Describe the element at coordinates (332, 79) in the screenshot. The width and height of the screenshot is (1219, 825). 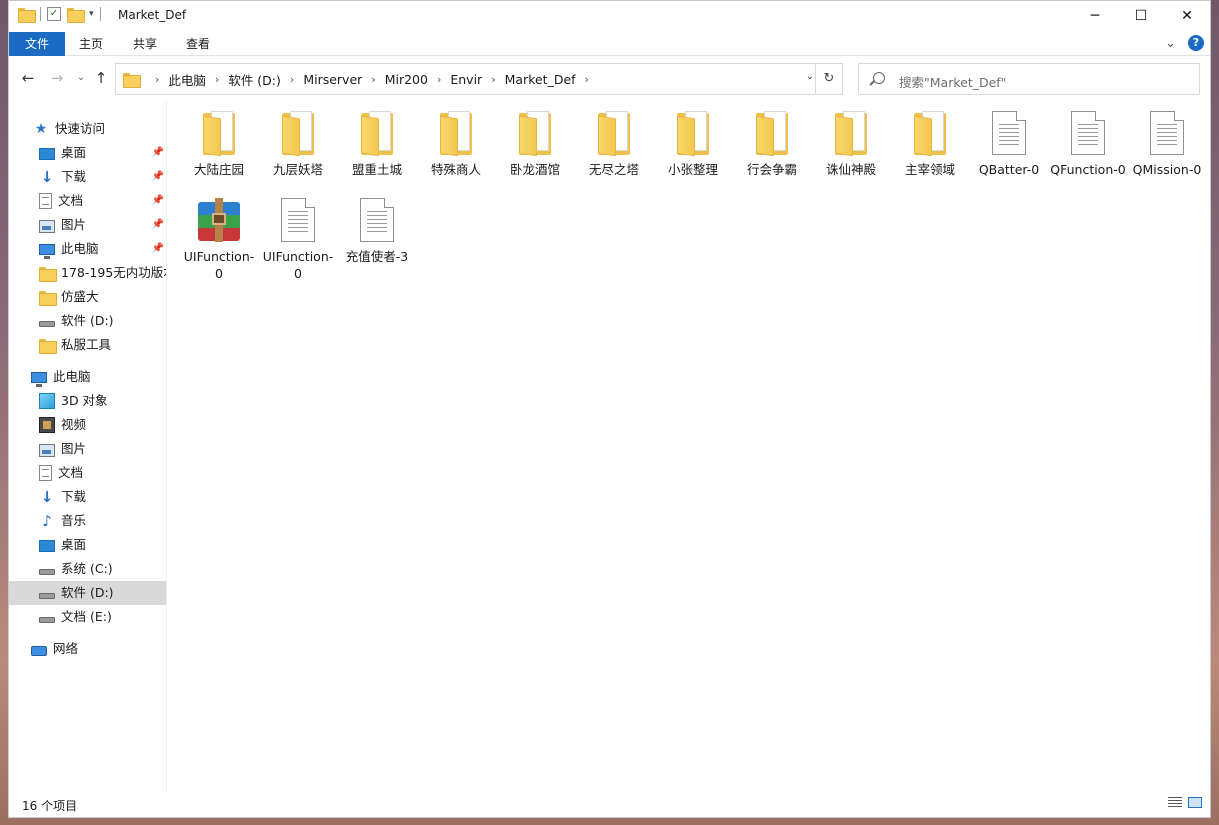
I see `breadcrumb-mirserver: Mirserver` at that location.